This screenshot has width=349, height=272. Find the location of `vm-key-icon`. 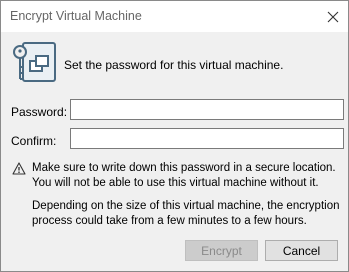

vm-key-icon is located at coordinates (34, 62).